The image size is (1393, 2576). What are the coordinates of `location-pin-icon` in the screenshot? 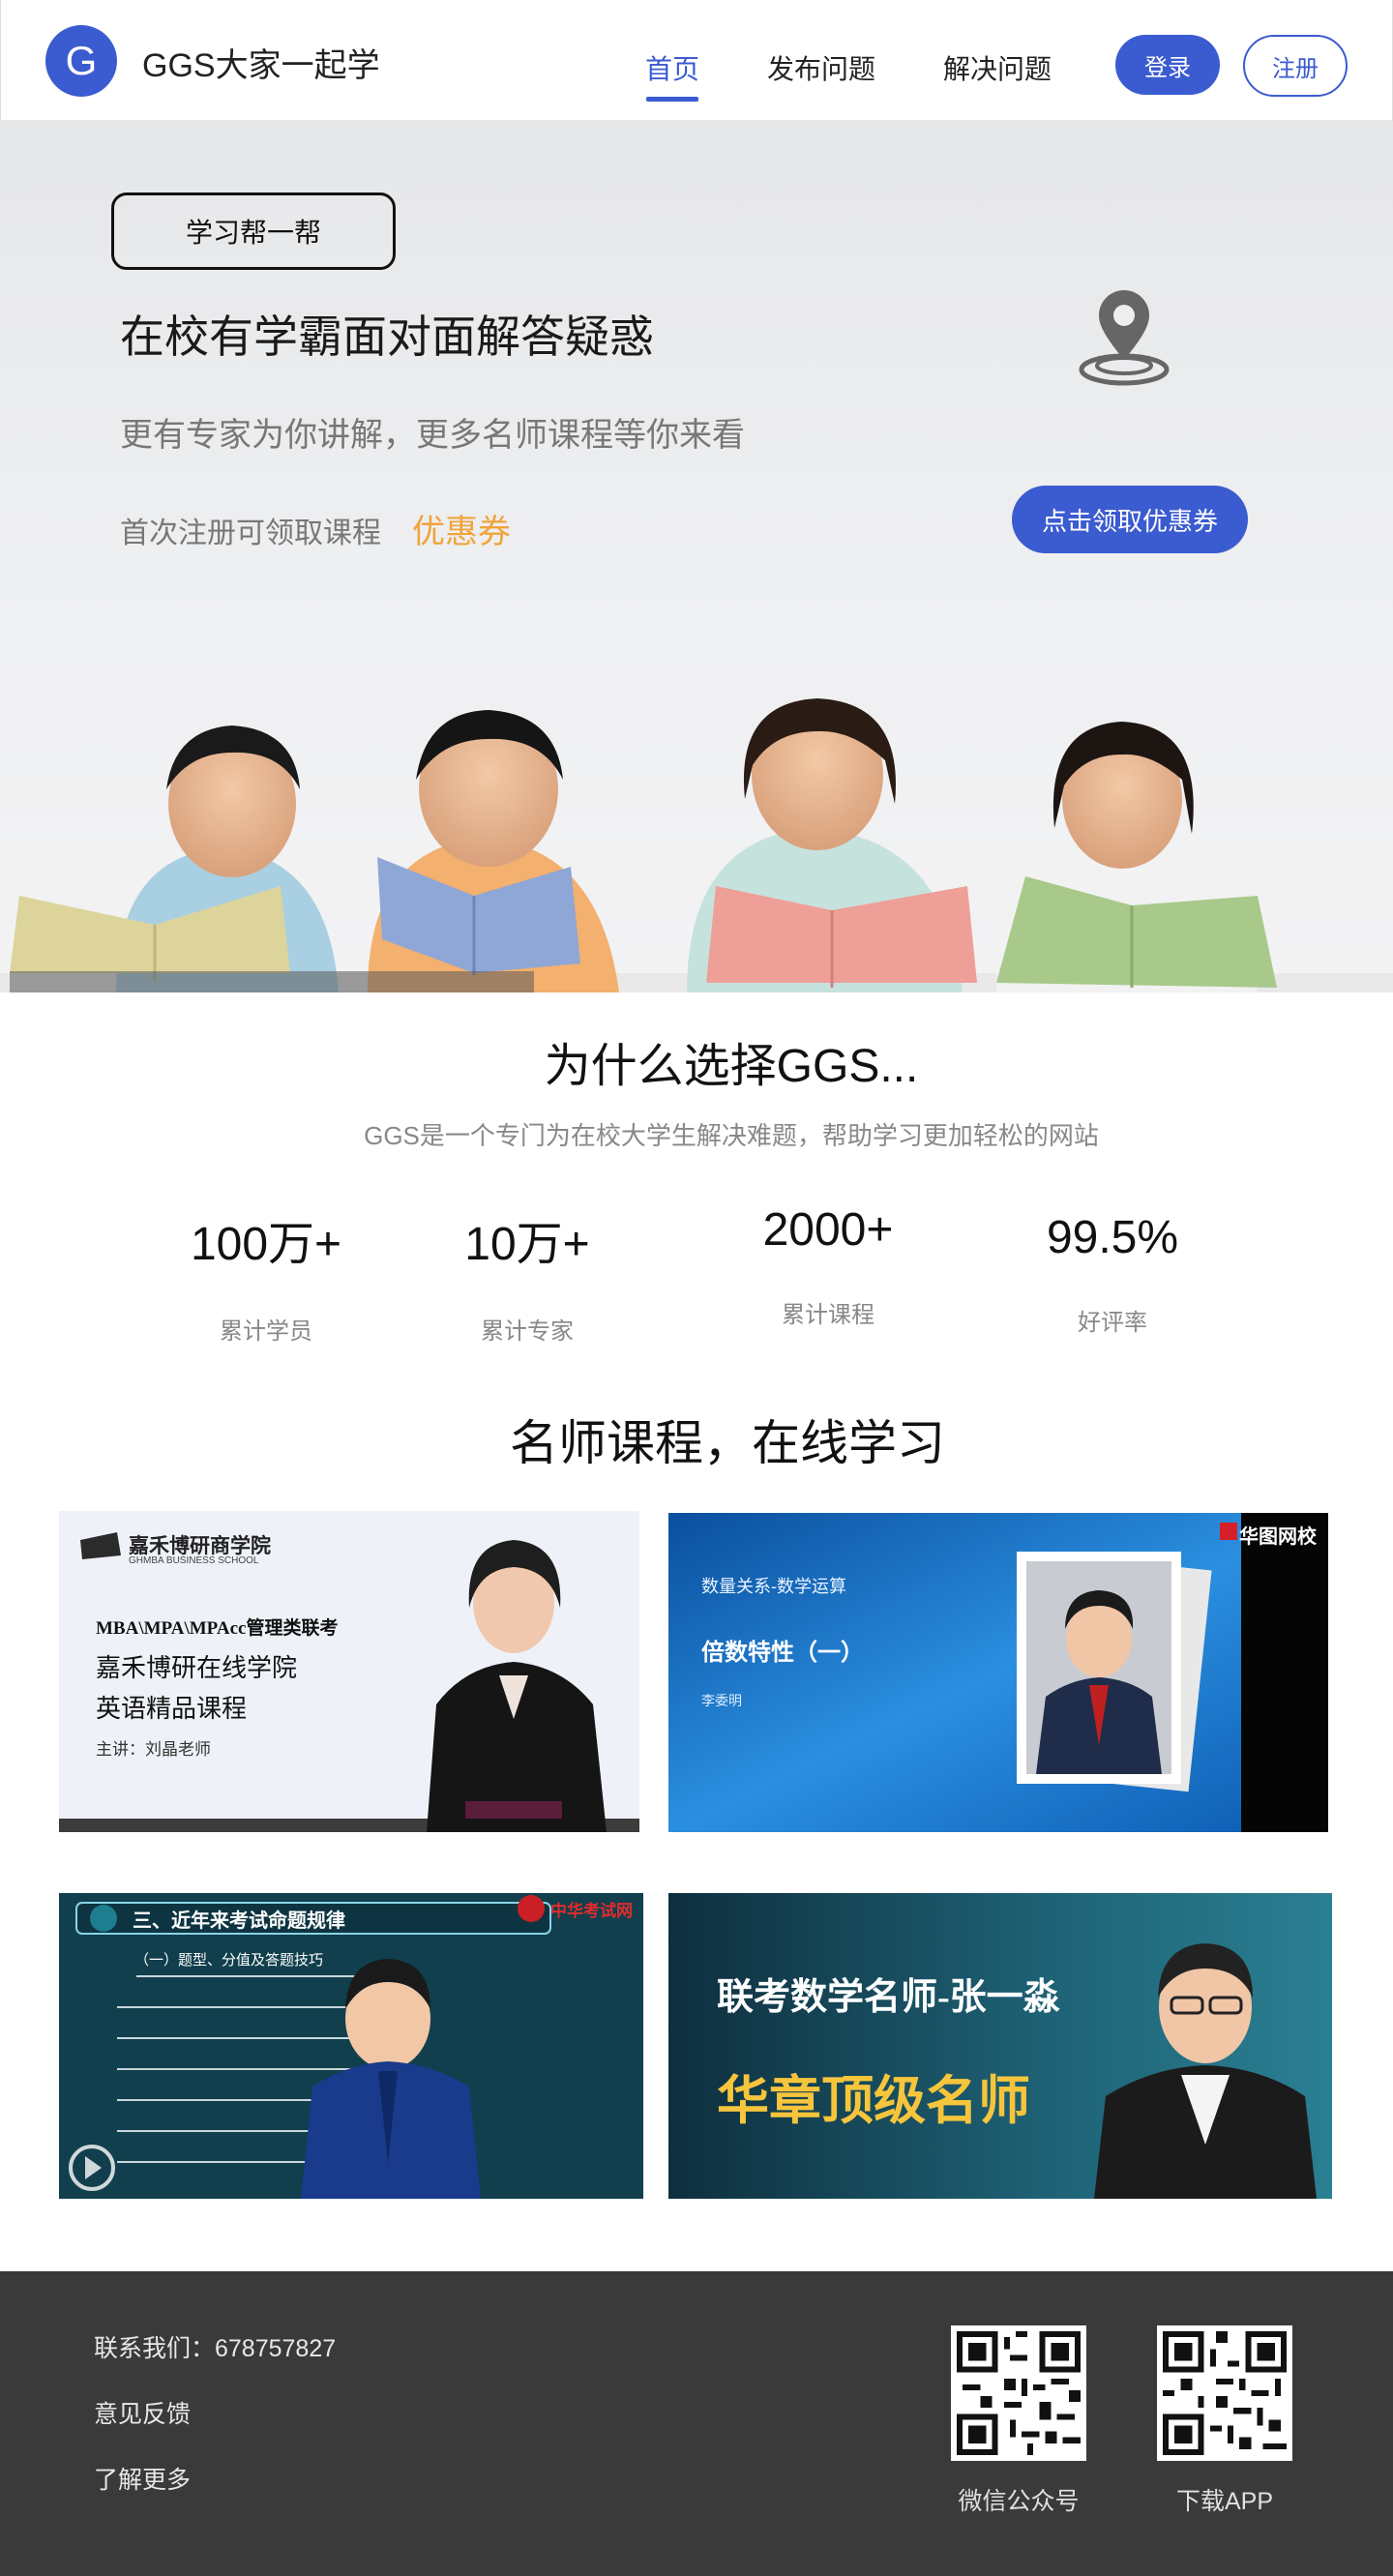 It's located at (1124, 338).